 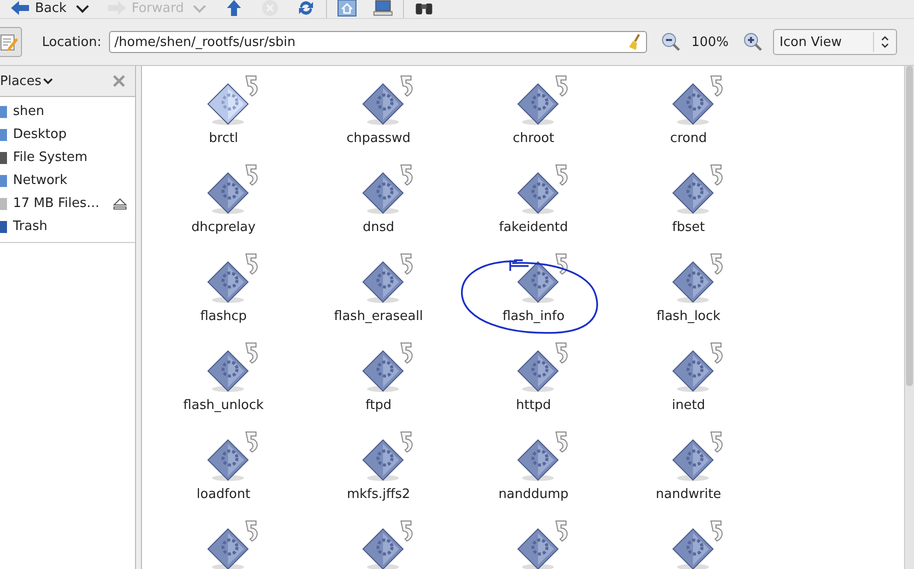 I want to click on file-name: ftpd, so click(x=379, y=405).